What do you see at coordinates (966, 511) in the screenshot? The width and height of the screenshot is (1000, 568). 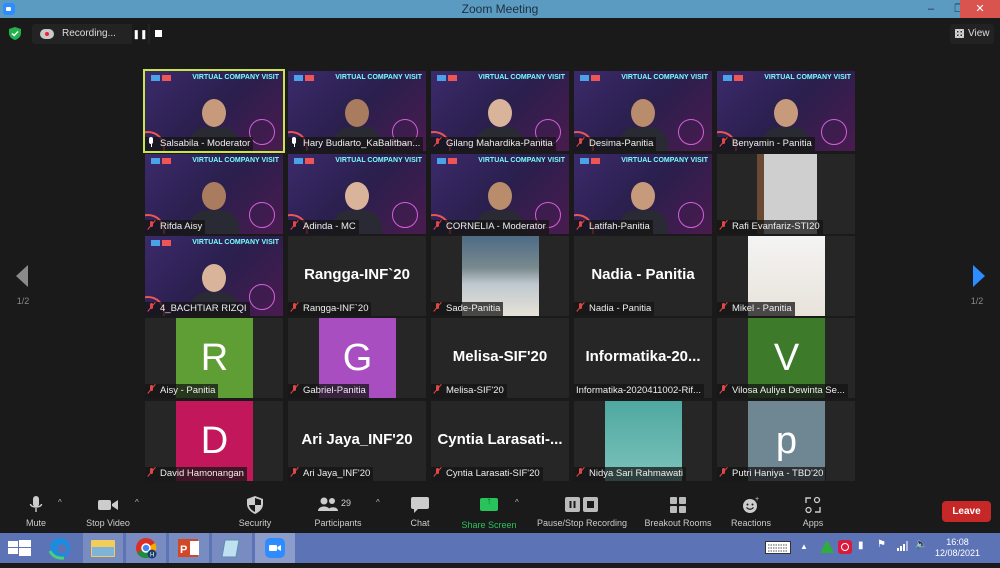 I see `leave-button: Leave` at bounding box center [966, 511].